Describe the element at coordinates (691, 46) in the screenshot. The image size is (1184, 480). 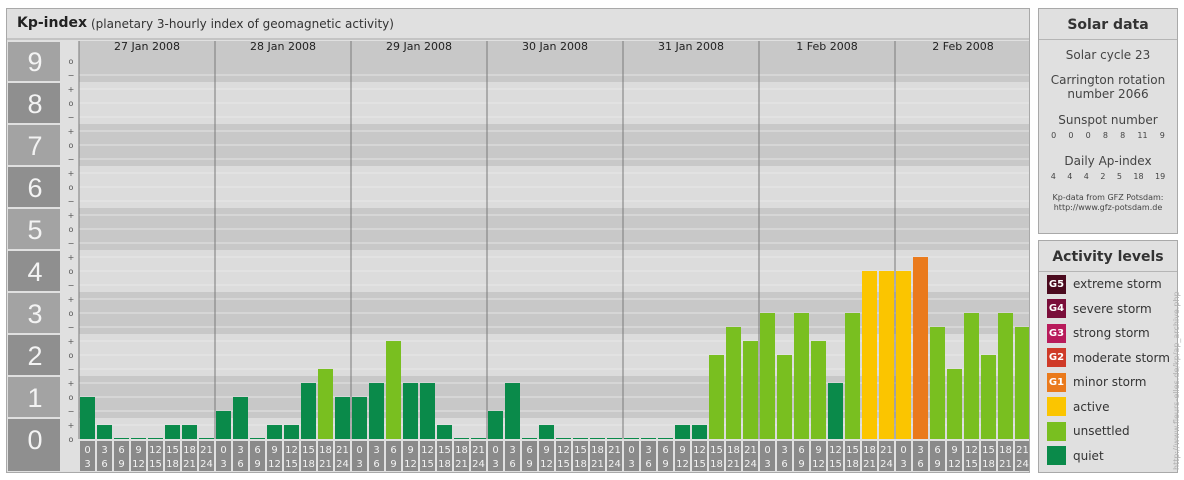
I see `day-label: 31 Jan 2008` at that location.